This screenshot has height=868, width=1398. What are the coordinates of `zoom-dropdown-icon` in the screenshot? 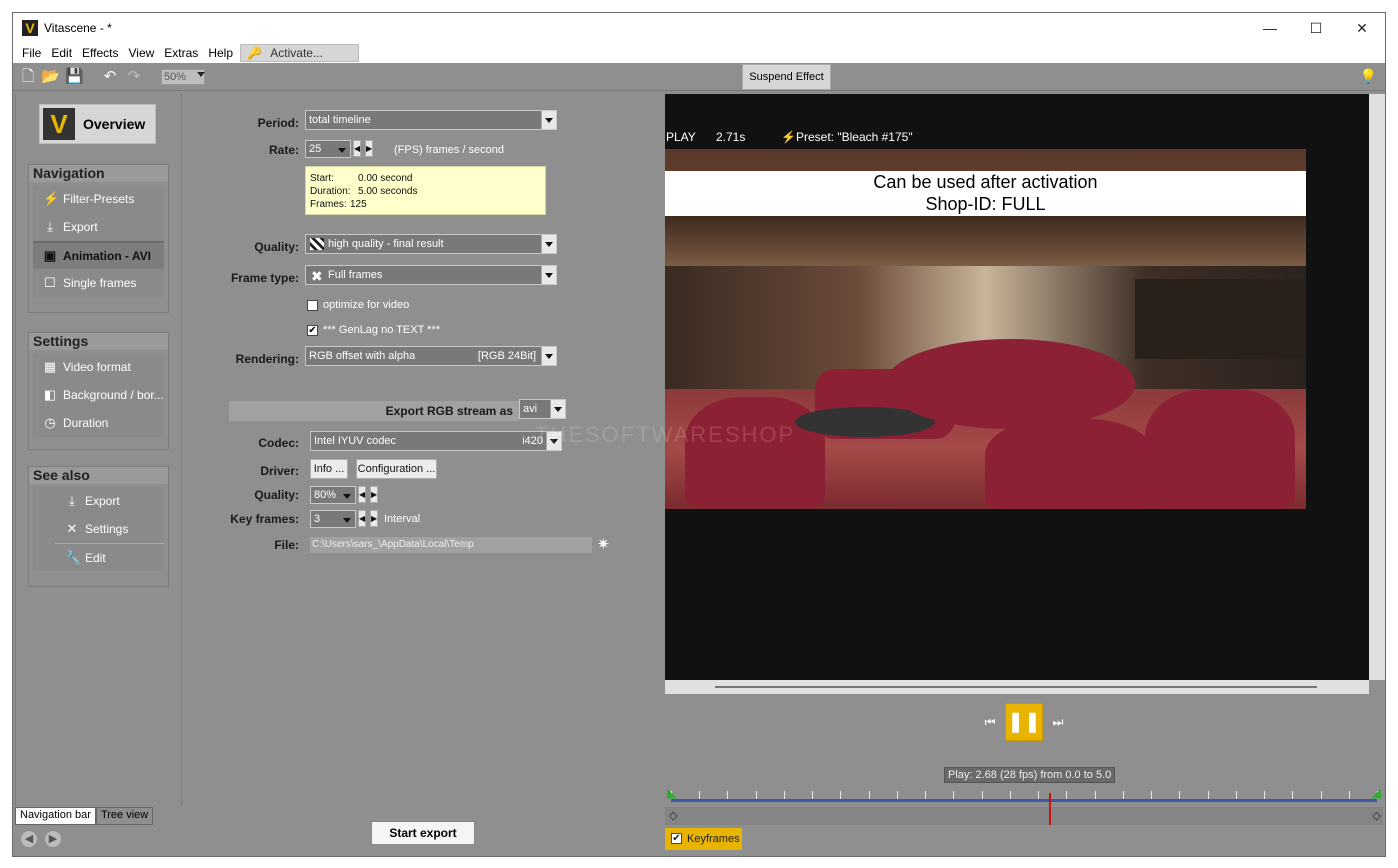 It's located at (201, 74).